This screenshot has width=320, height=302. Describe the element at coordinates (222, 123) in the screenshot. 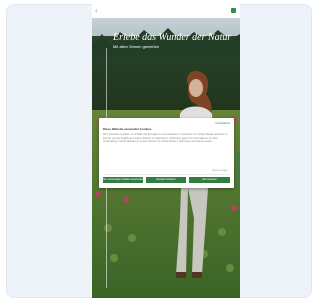

I see `cookie-provider-logo: Cookiebot` at that location.